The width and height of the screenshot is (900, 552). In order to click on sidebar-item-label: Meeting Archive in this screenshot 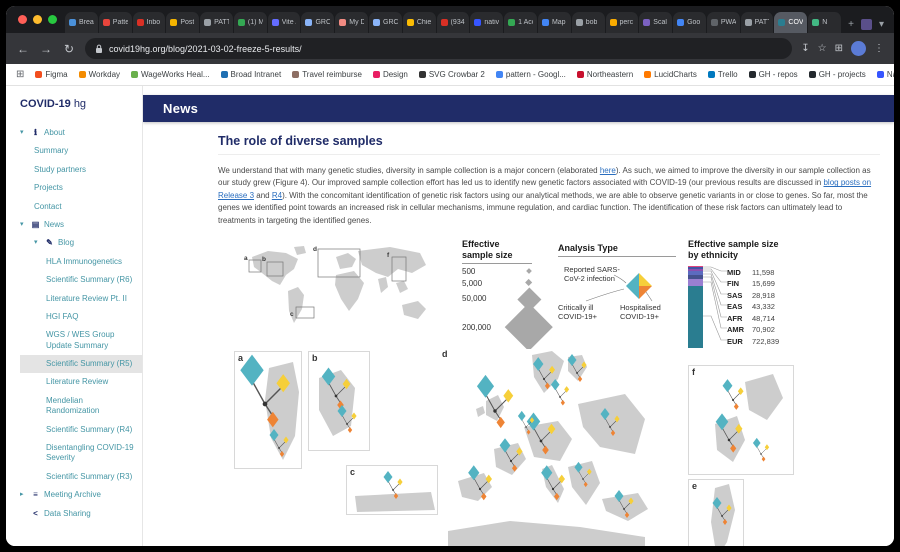, I will do `click(72, 495)`.